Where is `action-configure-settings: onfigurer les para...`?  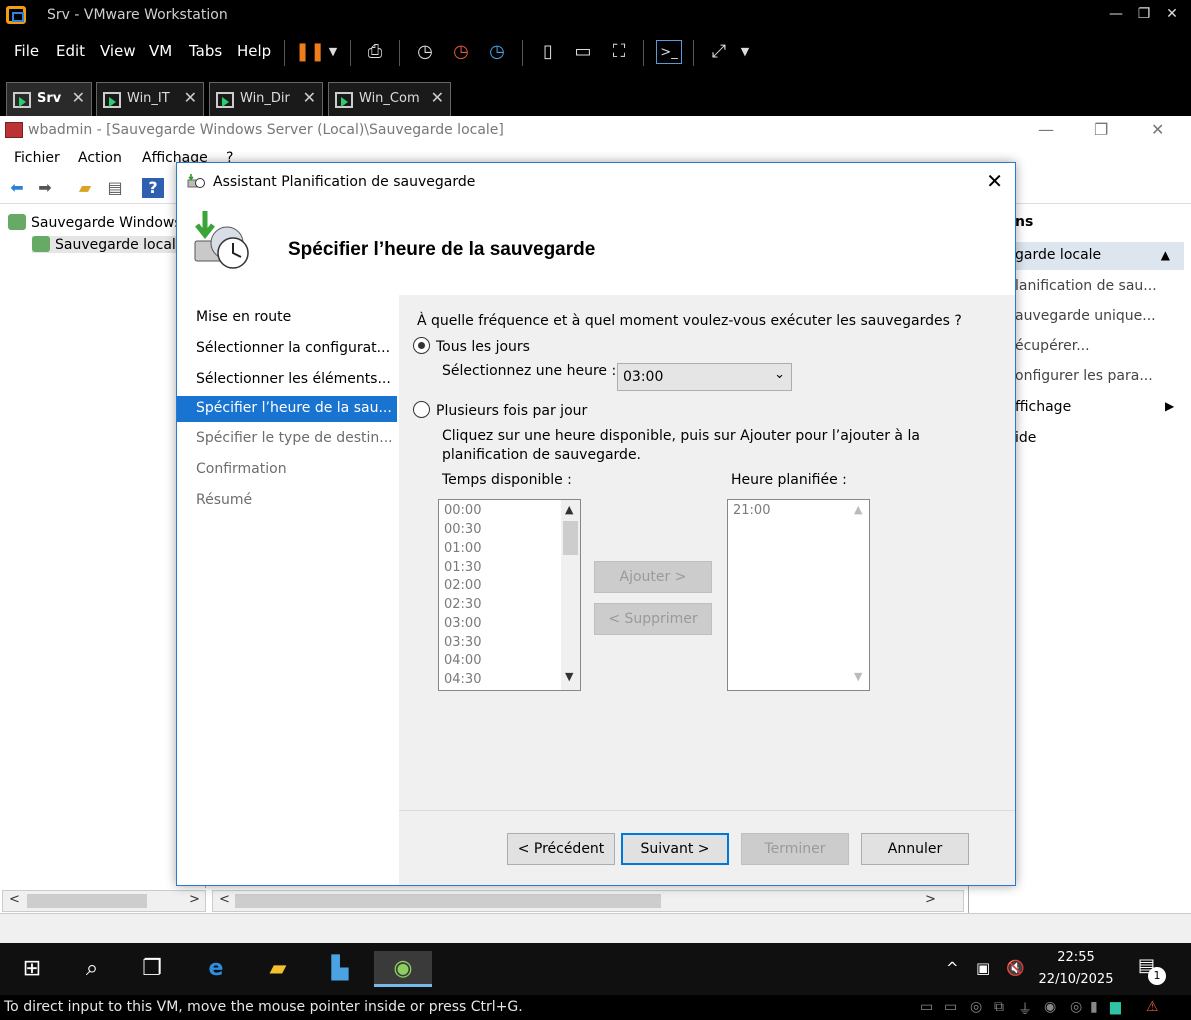 action-configure-settings: onfigurer les para... is located at coordinates (1084, 376).